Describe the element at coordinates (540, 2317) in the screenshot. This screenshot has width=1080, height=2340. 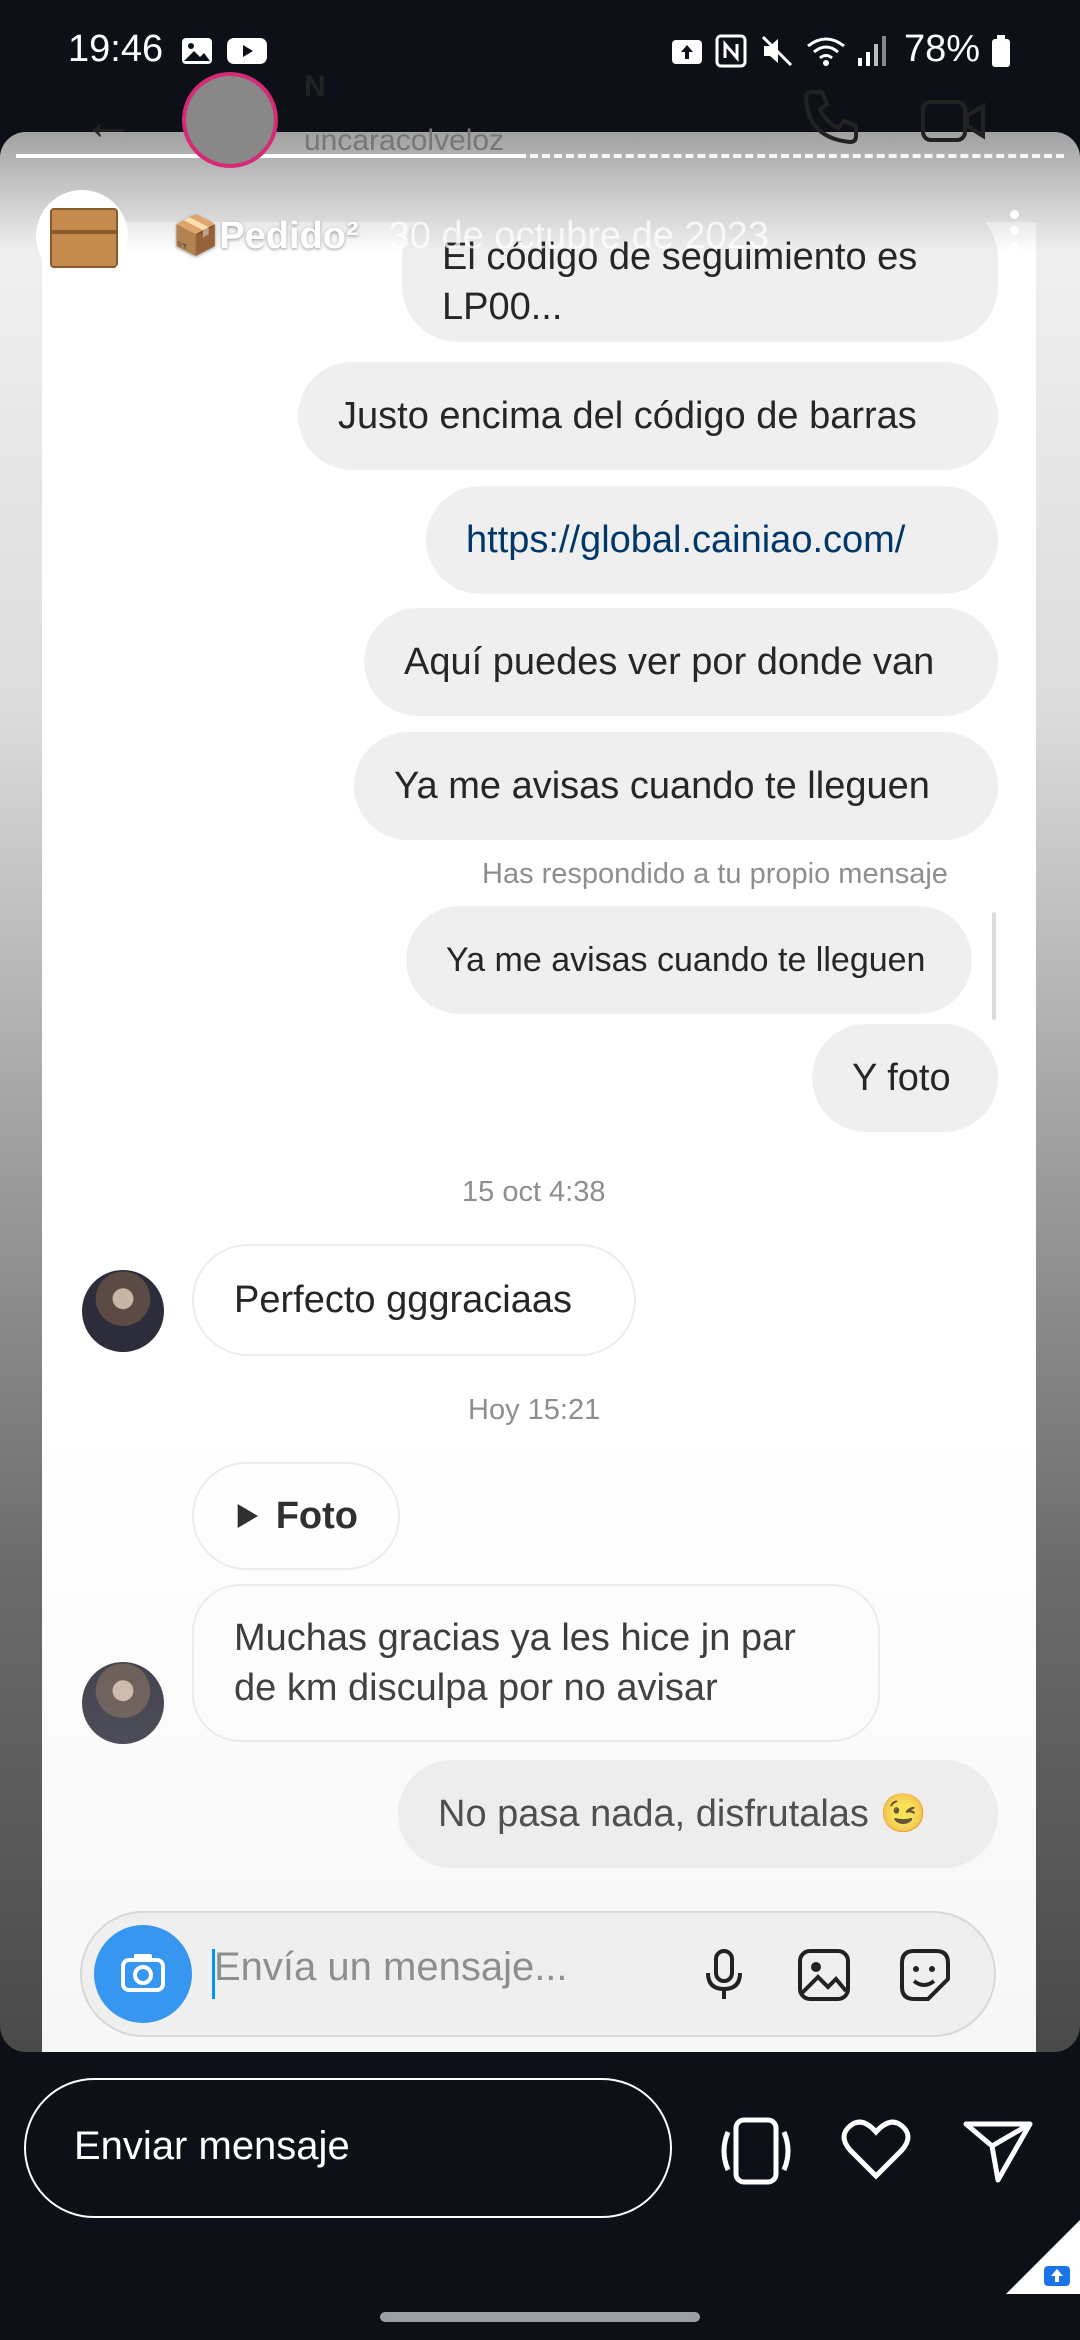
I see `home-indicator` at that location.